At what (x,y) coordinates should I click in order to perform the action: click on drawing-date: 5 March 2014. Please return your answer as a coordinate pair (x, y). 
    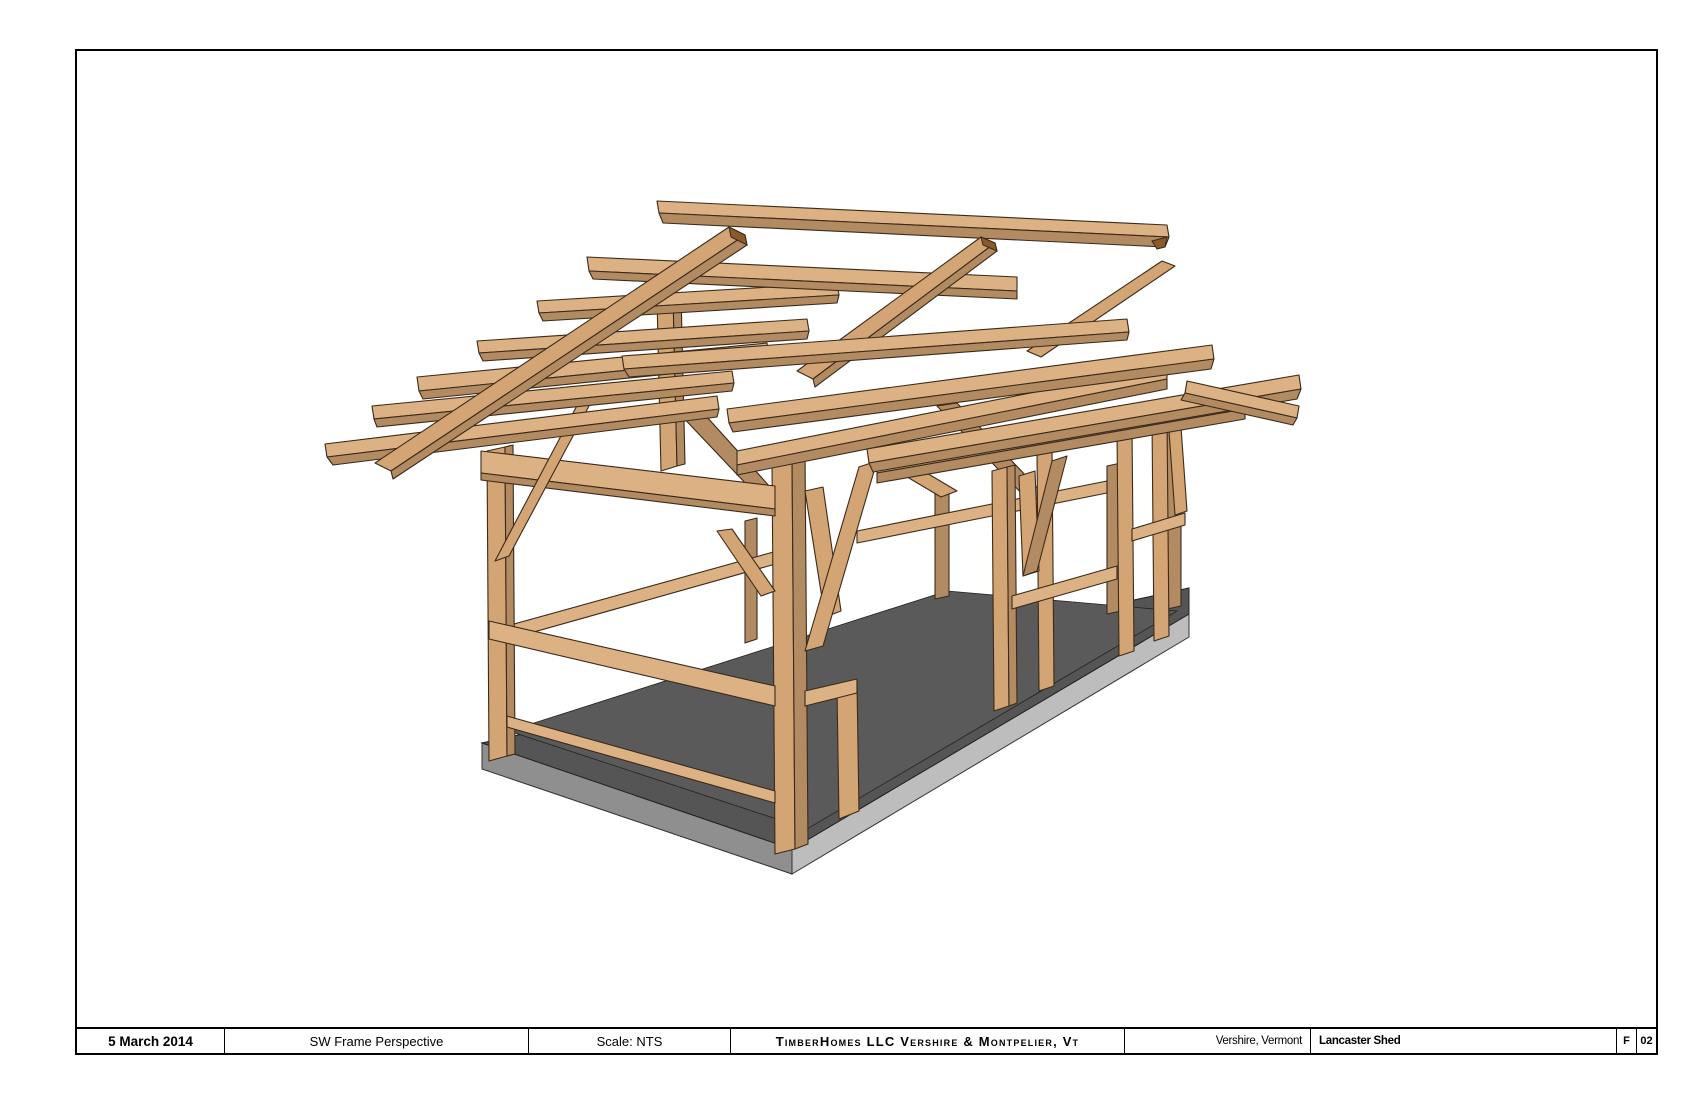
    Looking at the image, I should click on (151, 1041).